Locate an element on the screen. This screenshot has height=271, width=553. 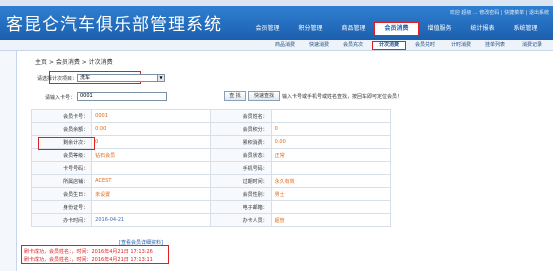
sub-nav: 商品消费 快速消费 会员充次 计次消费 会员兑时 计时消费 挂单列表 消费记录 is located at coordinates (276, 45).